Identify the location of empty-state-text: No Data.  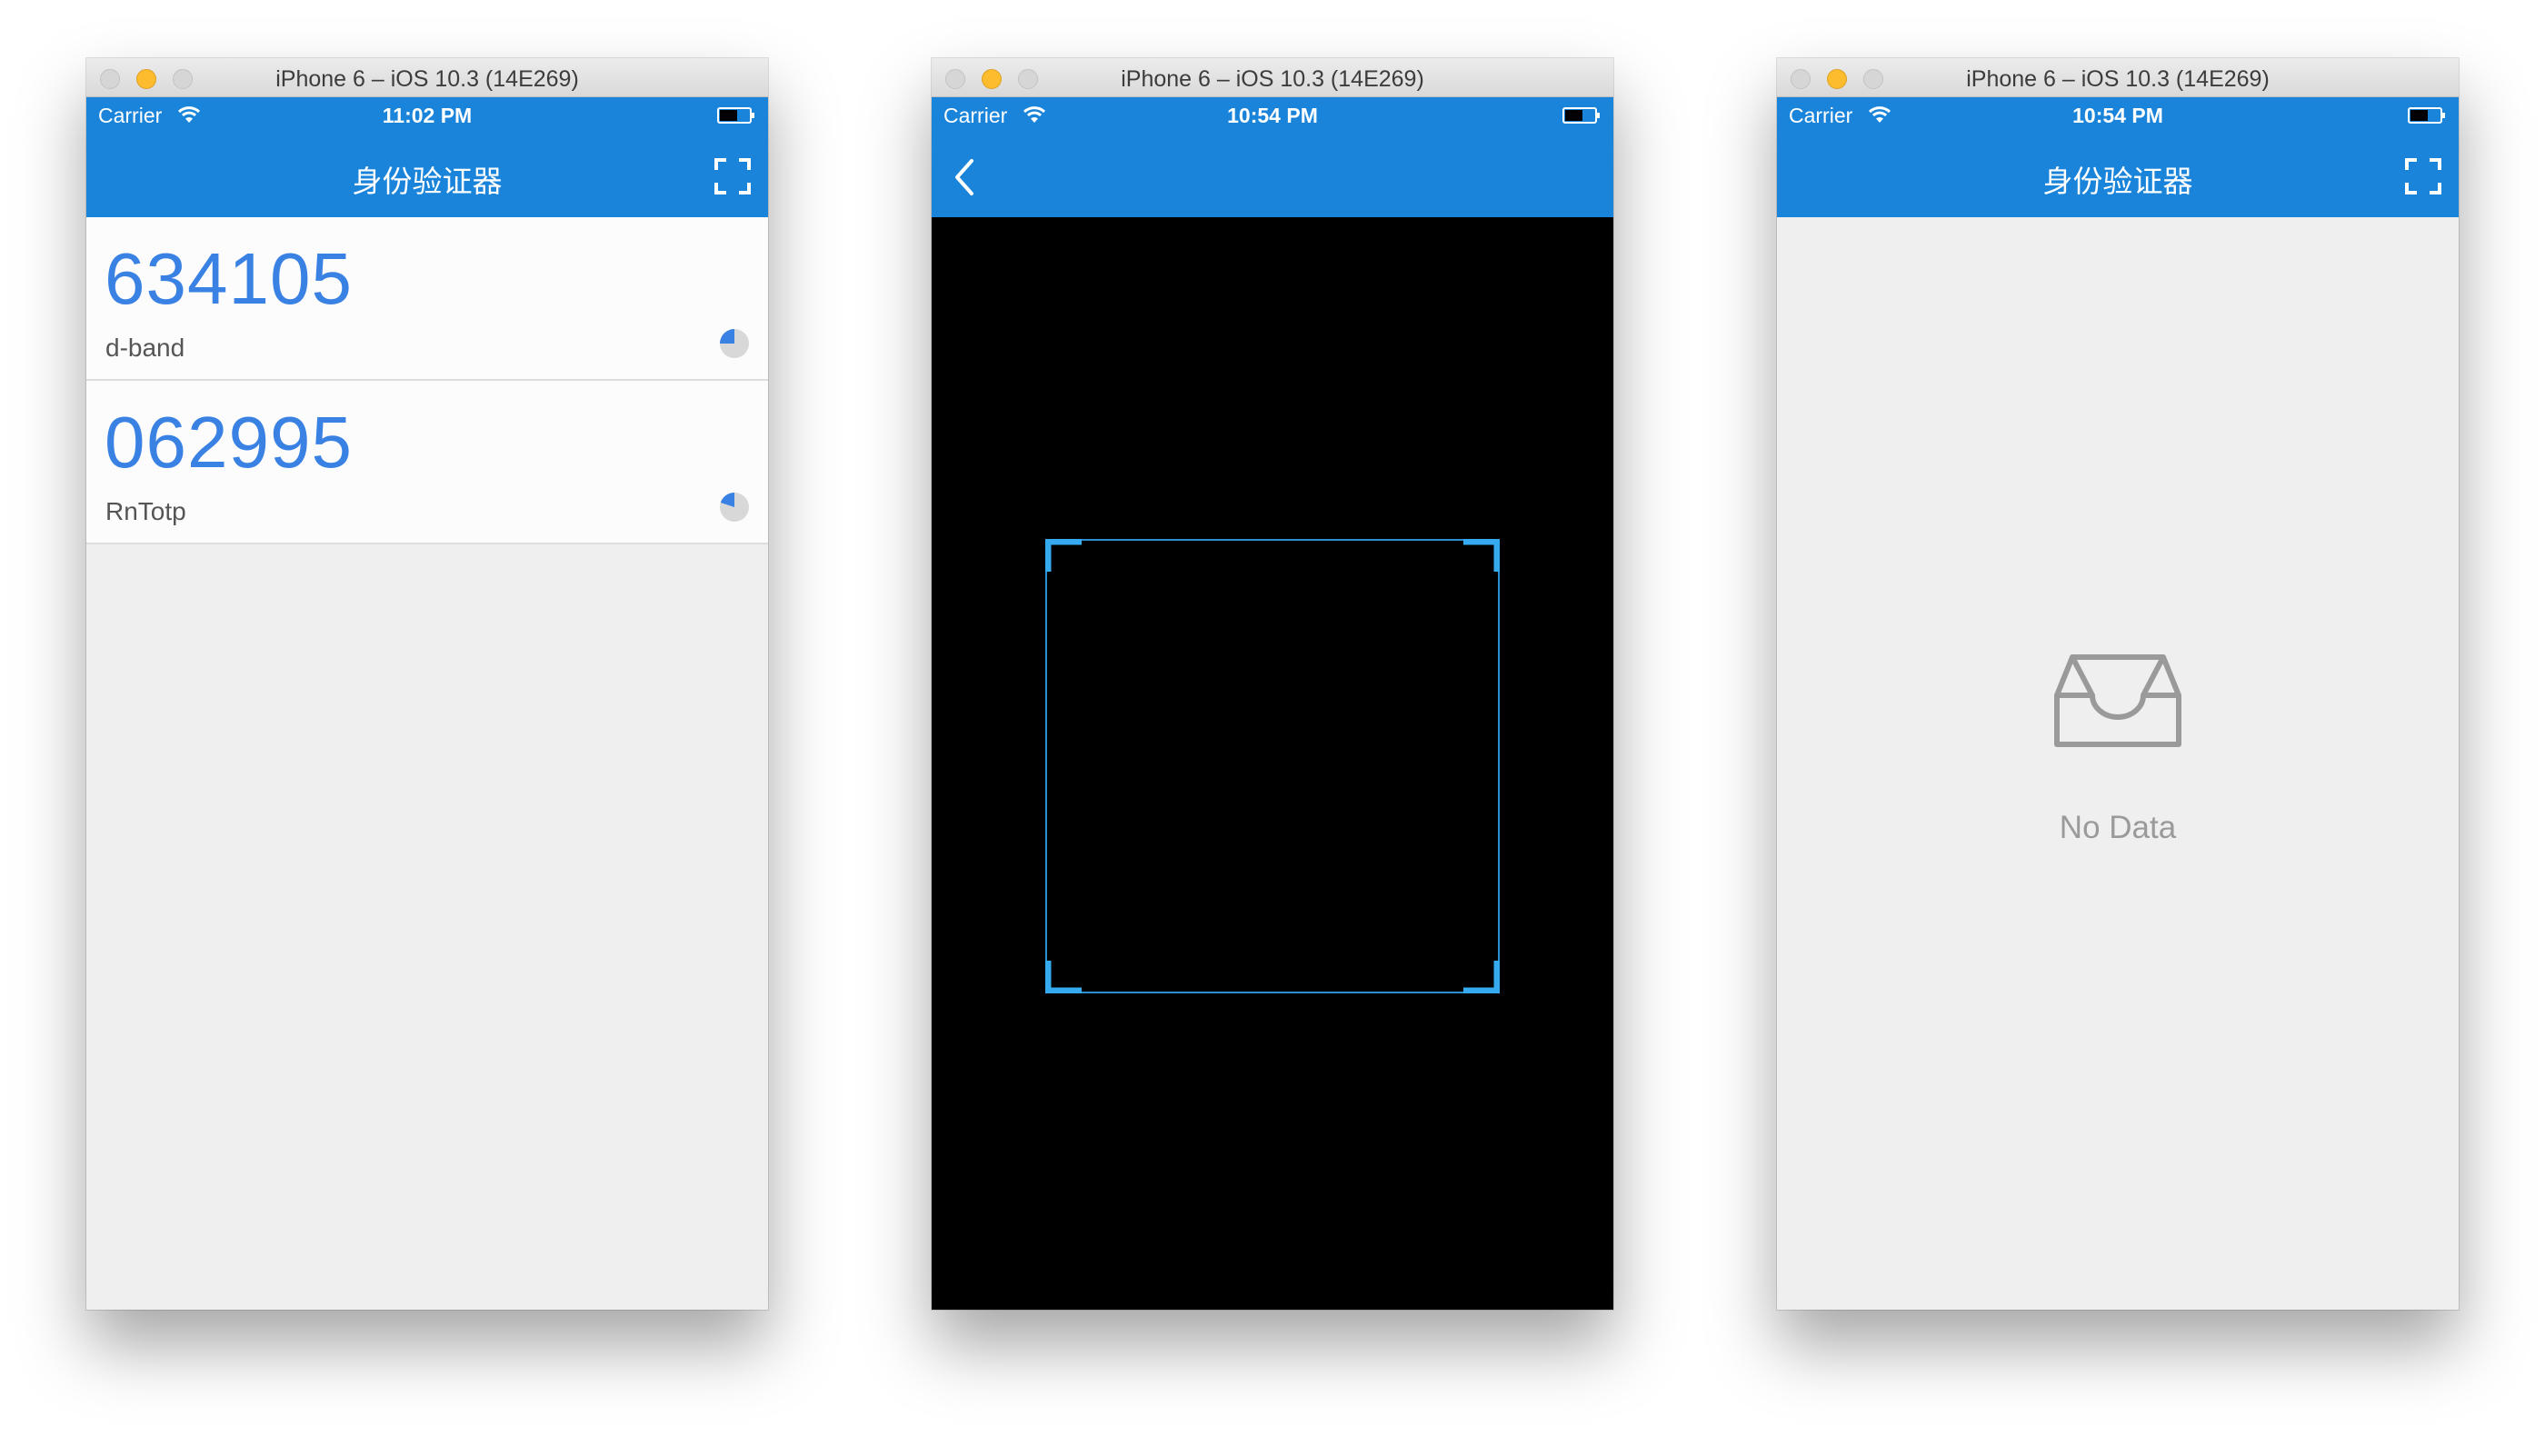
(2118, 828).